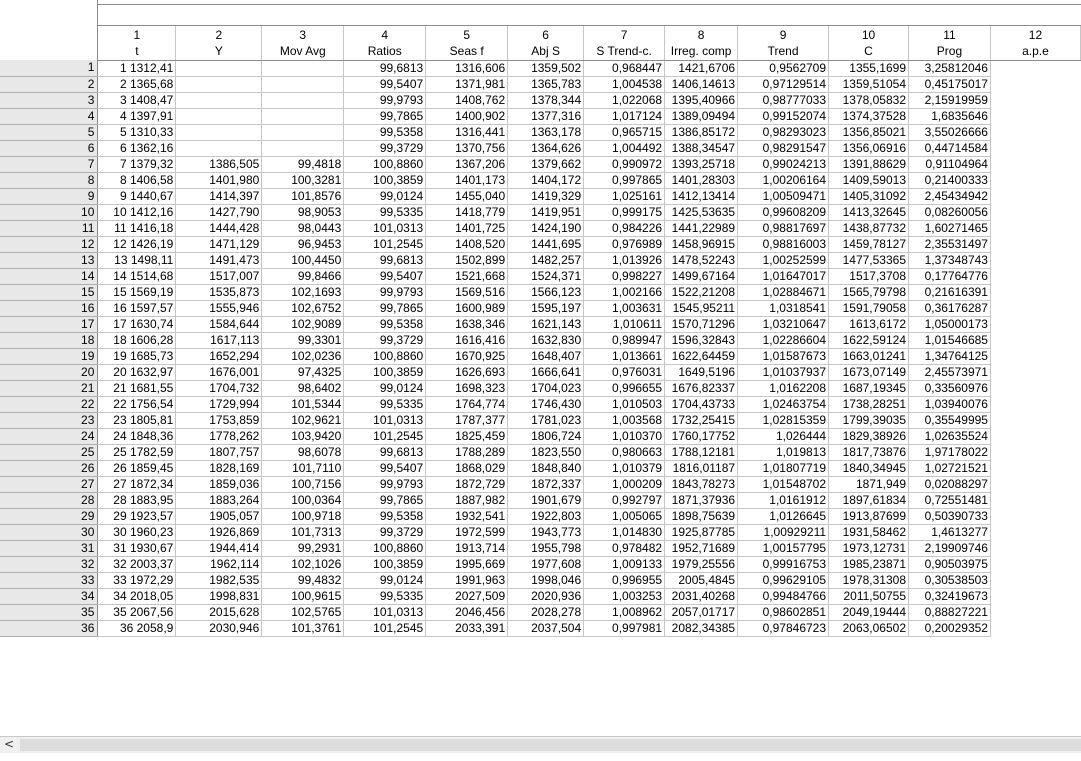 The height and width of the screenshot is (761, 1081). I want to click on table-cell: 1817,73876, so click(868, 452).